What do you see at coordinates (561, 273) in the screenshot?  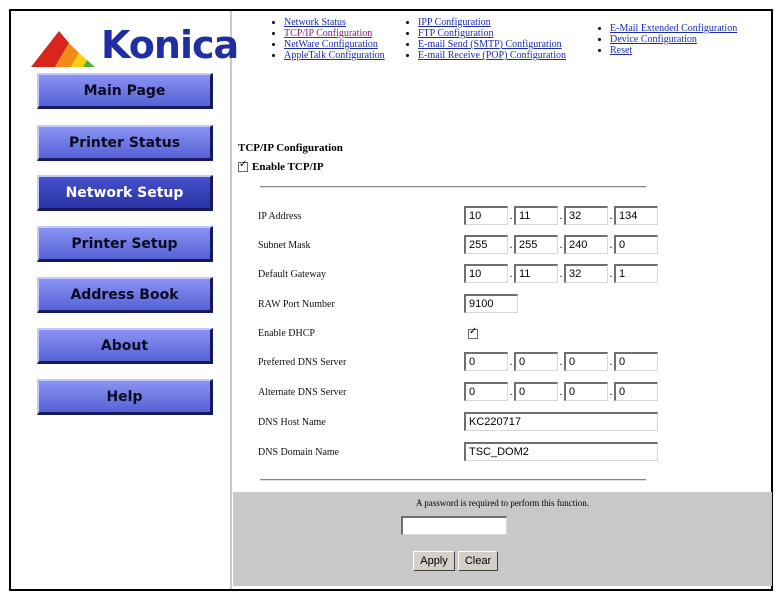 I see `default-gateway-fields: 10. 11. 32. 1` at bounding box center [561, 273].